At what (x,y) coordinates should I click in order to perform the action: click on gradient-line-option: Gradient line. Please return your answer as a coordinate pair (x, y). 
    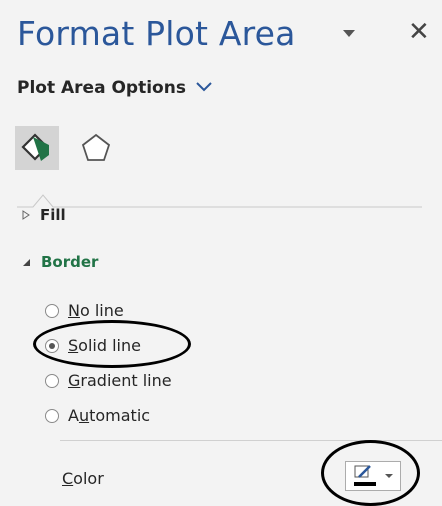
    Looking at the image, I should click on (108, 380).